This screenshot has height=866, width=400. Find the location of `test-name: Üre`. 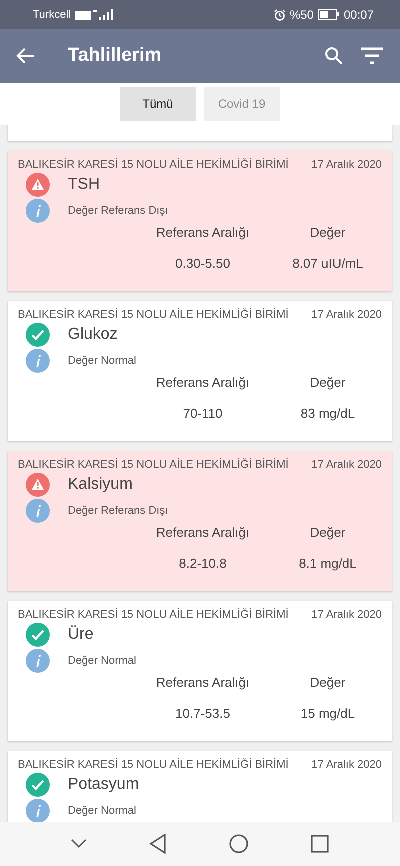

test-name: Üre is located at coordinates (81, 635).